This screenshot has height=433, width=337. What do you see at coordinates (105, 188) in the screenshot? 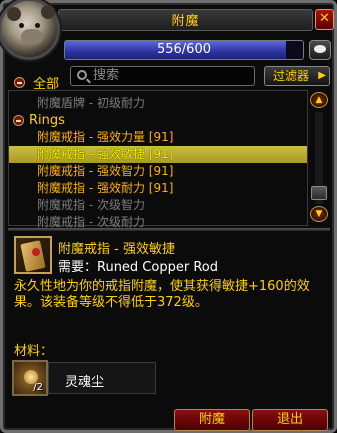
I see `recipe-label: 附魔戒指 - 强效耐力 [91]` at bounding box center [105, 188].